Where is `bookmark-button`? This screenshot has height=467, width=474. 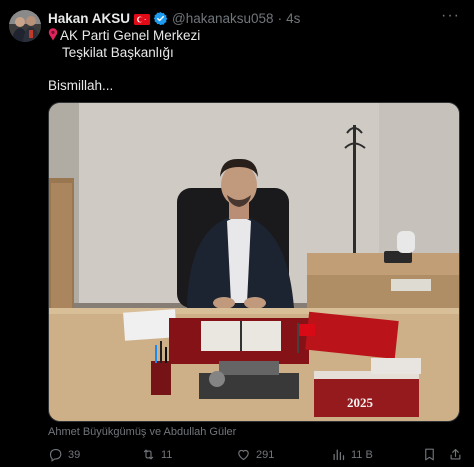
bookmark-button is located at coordinates (429, 454).